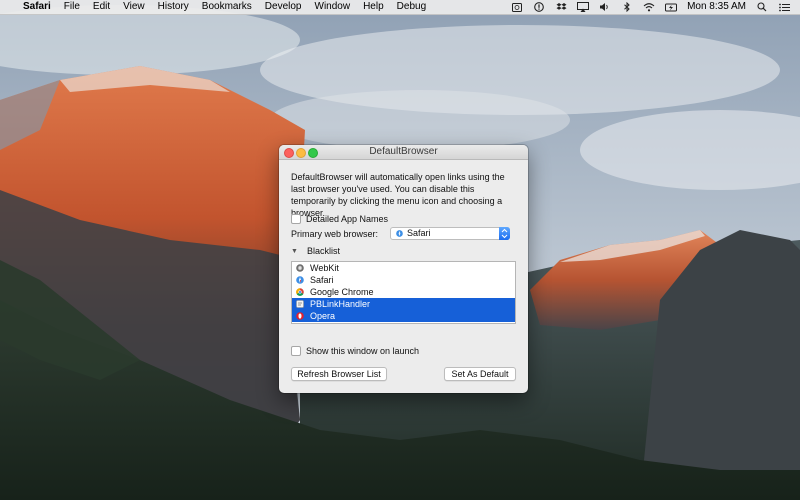 The width and height of the screenshot is (800, 500). What do you see at coordinates (627, 7) in the screenshot?
I see `bluetooth-icon` at bounding box center [627, 7].